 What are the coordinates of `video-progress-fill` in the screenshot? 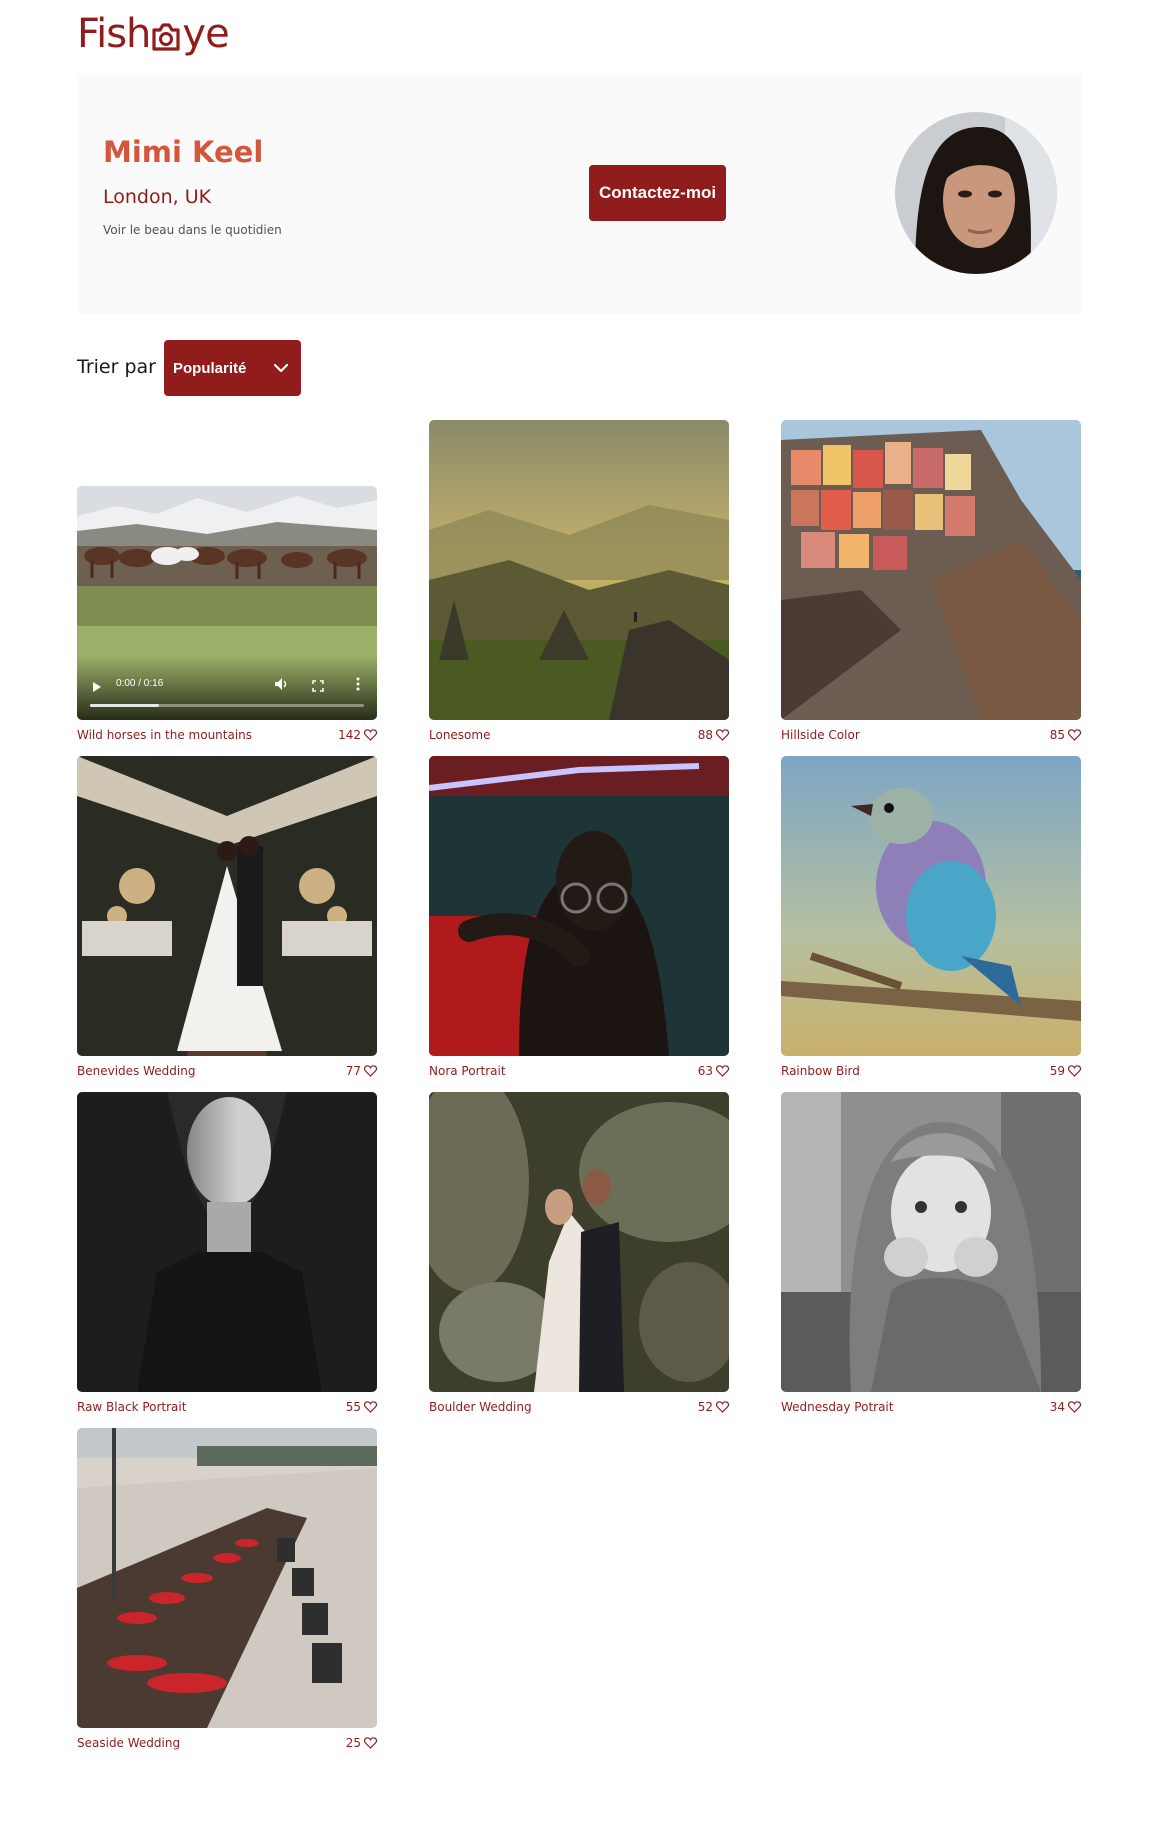 It's located at (124, 705).